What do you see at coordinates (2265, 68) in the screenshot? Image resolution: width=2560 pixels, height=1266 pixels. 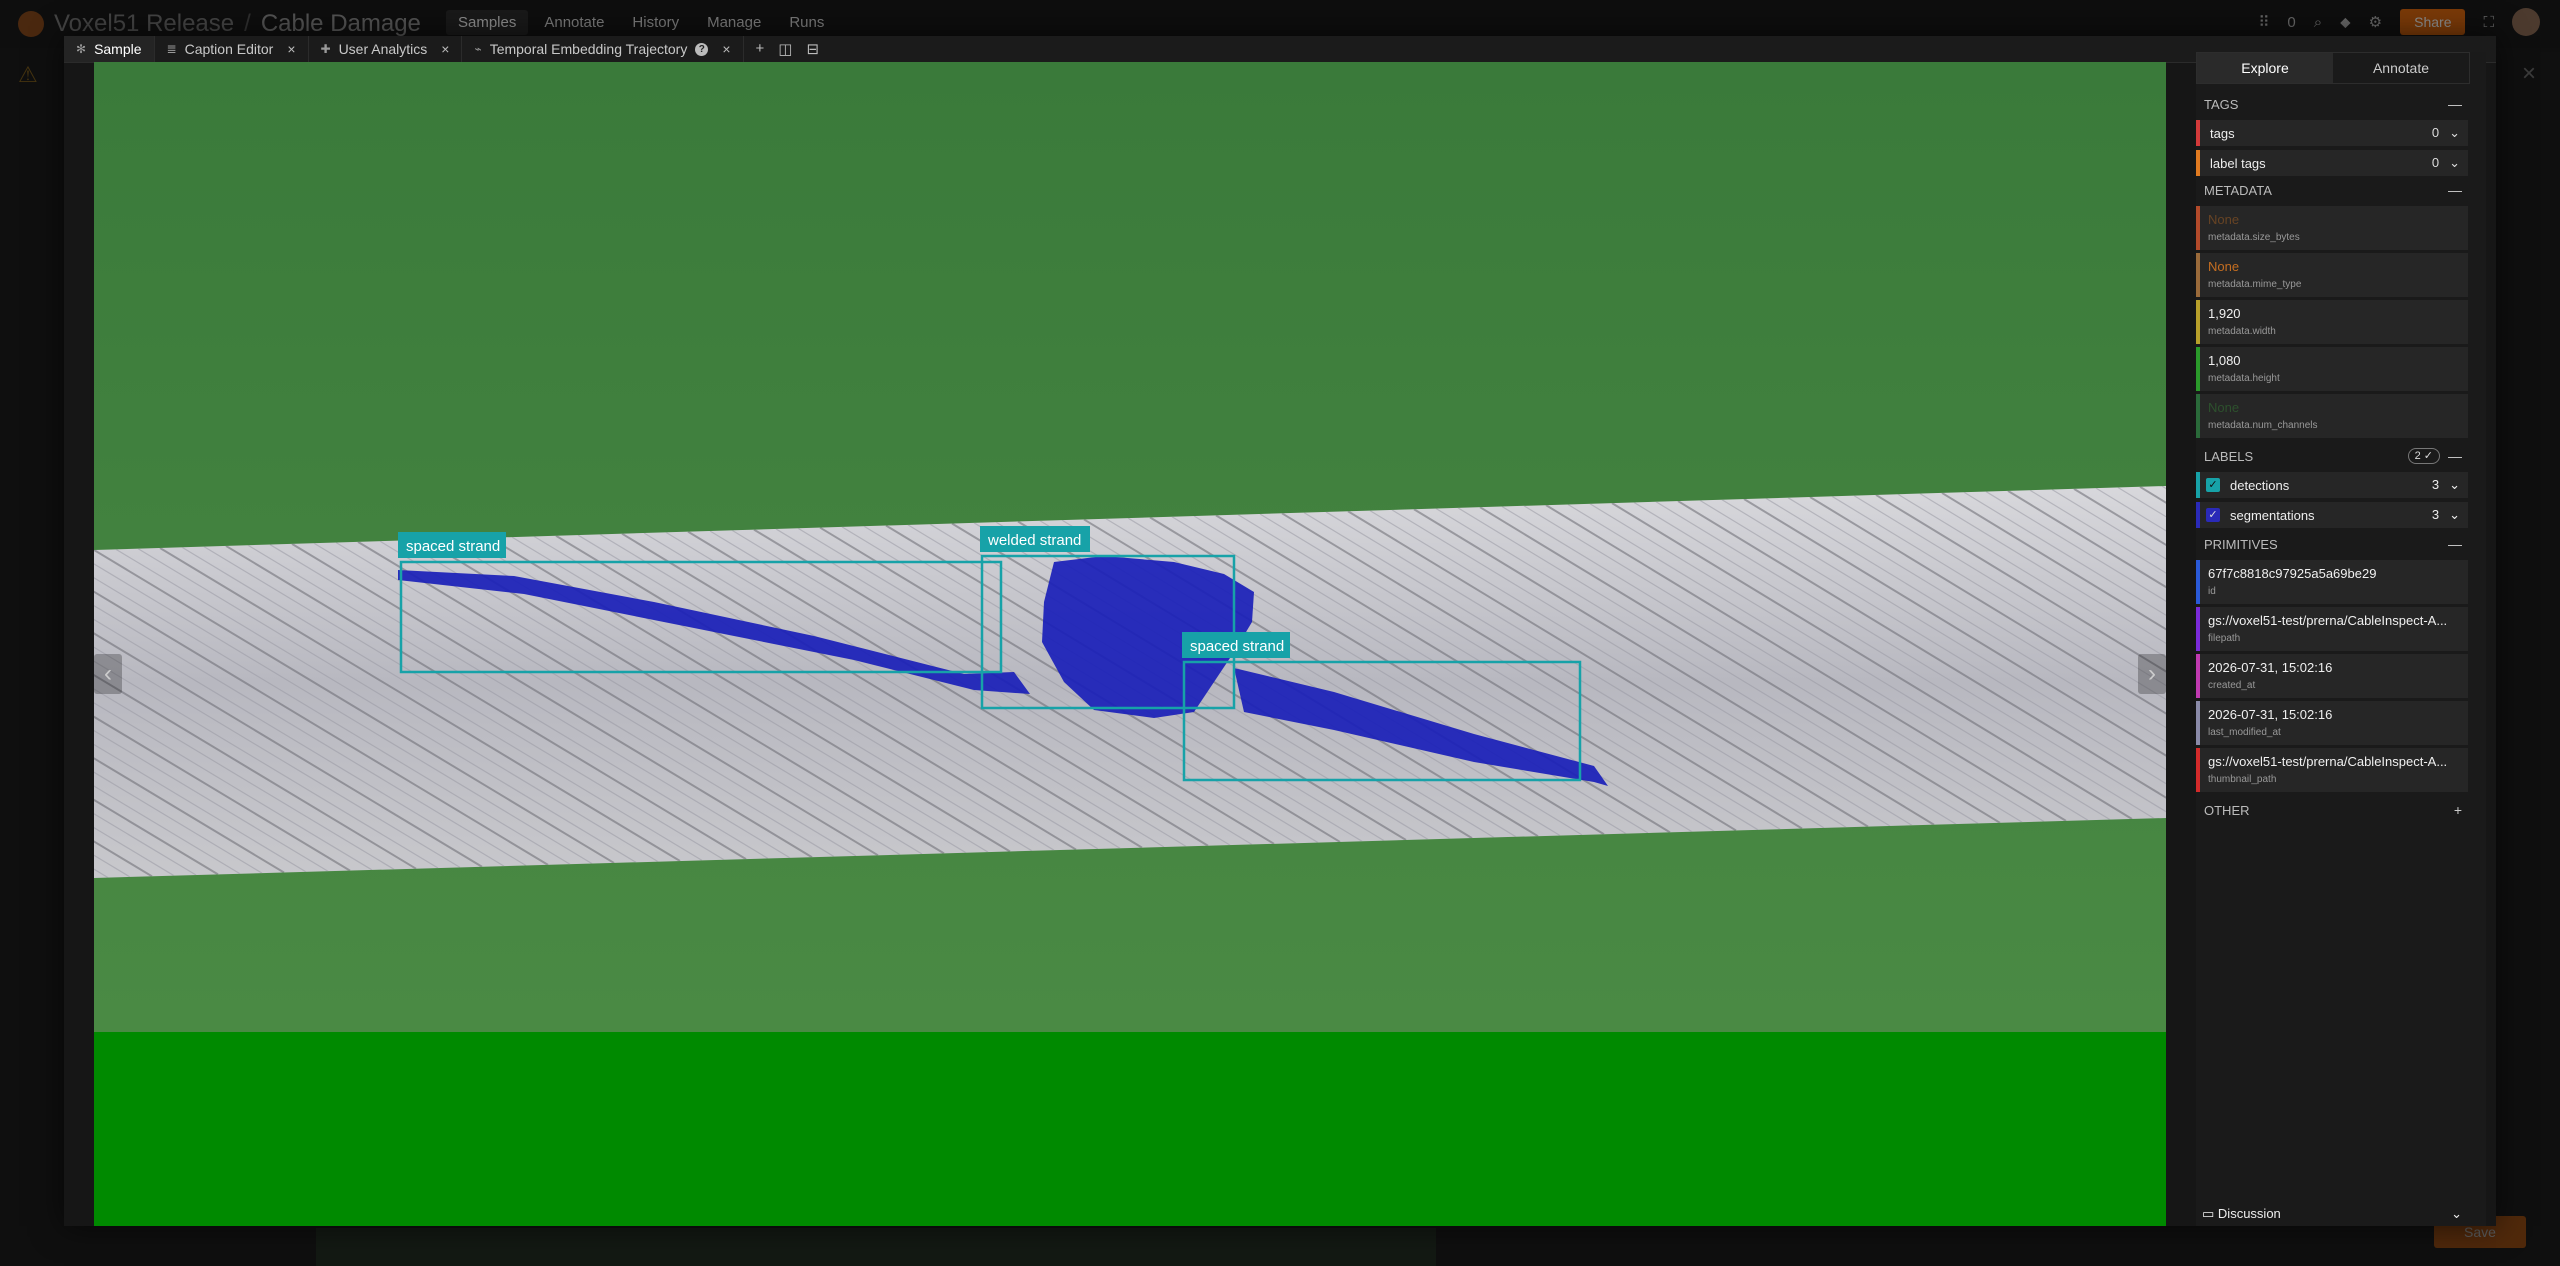 I see `tab-explore: Explore` at bounding box center [2265, 68].